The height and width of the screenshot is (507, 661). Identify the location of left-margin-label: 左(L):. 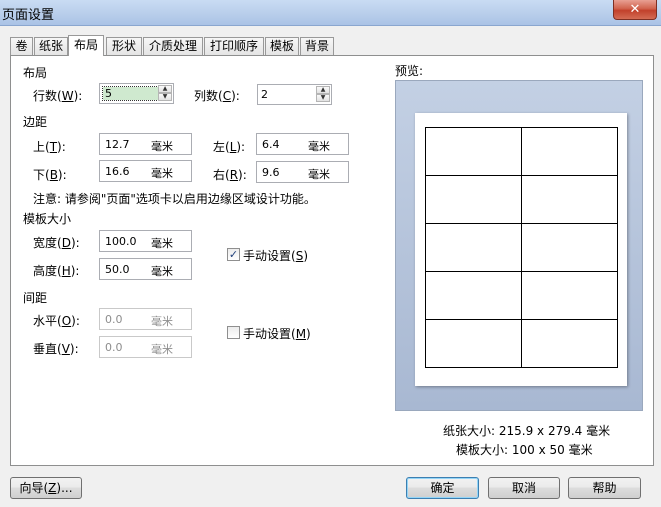
(229, 147).